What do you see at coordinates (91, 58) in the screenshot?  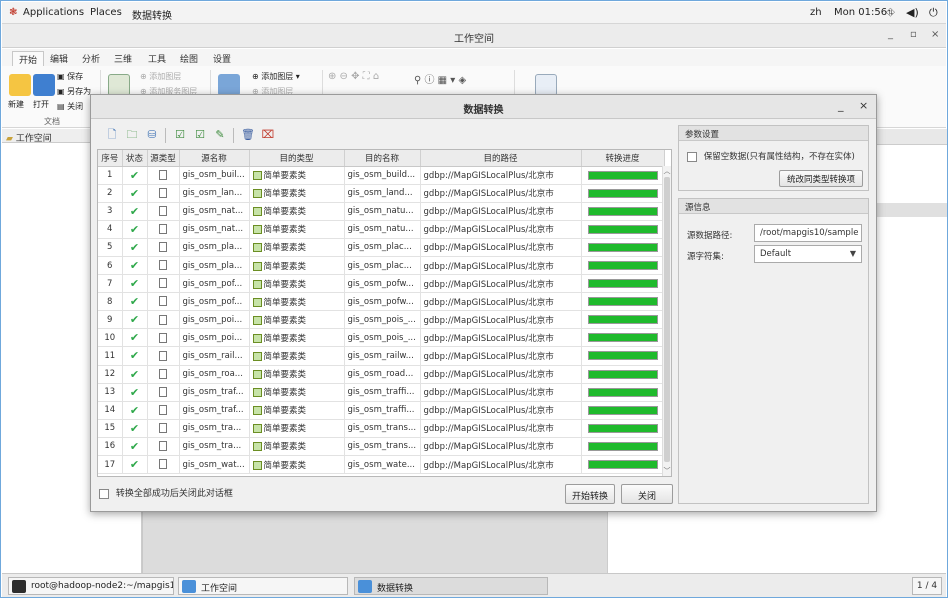 I see `tab-analysis: 分析` at bounding box center [91, 58].